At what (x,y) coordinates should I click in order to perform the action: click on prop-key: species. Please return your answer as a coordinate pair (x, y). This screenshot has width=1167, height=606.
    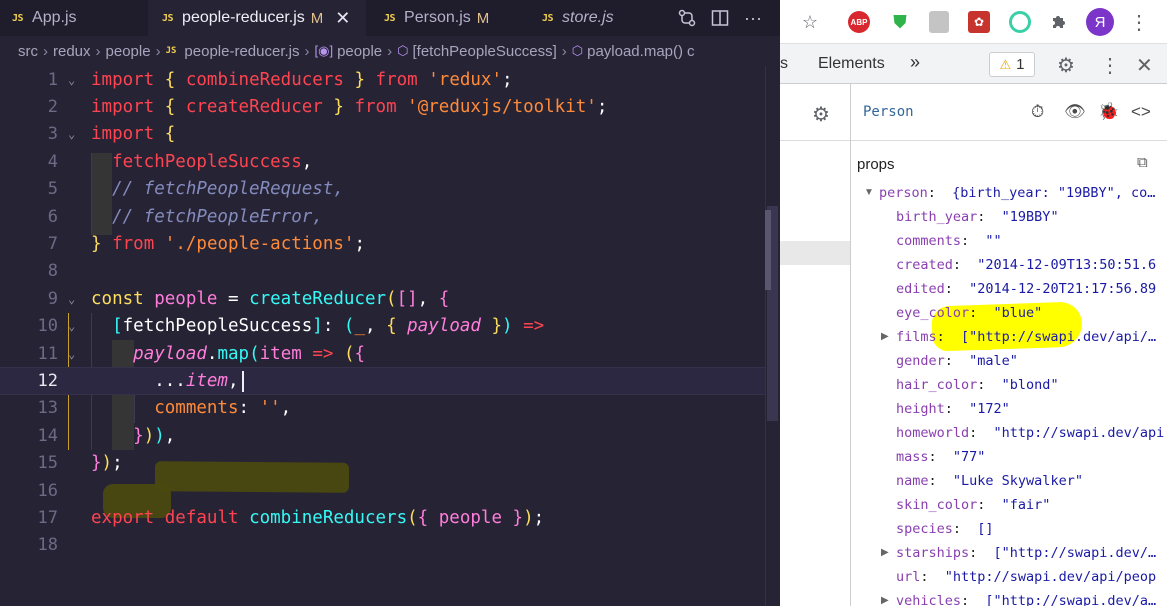
    Looking at the image, I should click on (924, 529).